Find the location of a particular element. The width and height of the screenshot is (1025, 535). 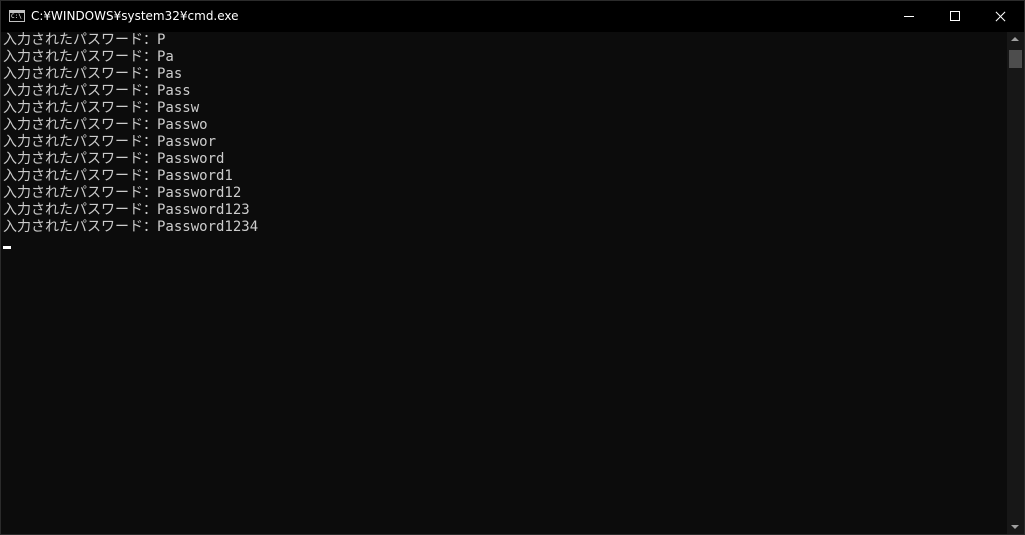

text-cursor is located at coordinates (7, 247).